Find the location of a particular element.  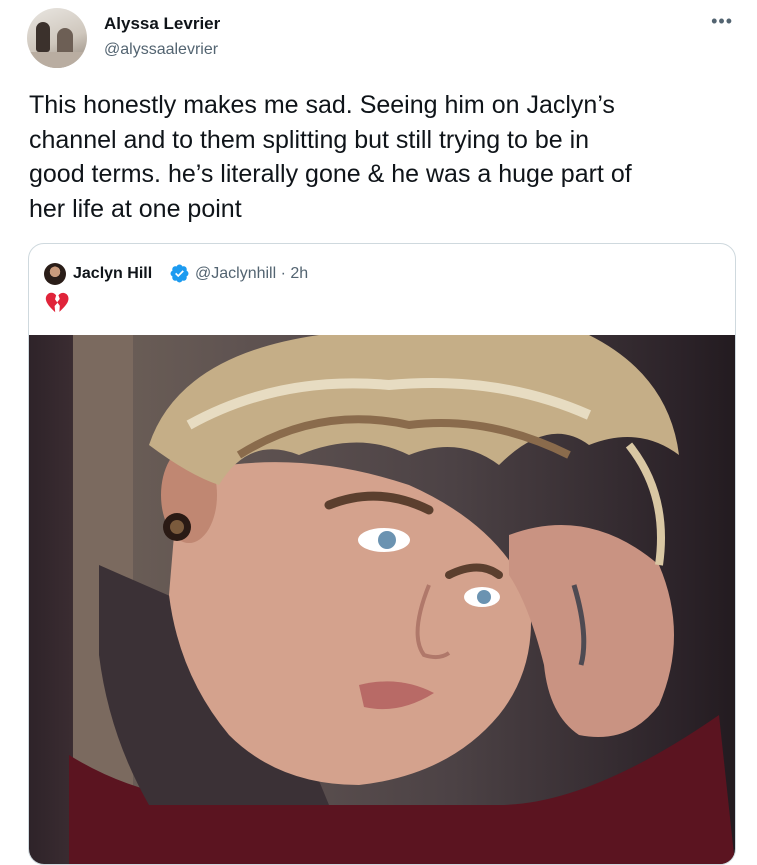

broken-heart-icon is located at coordinates (57, 302).